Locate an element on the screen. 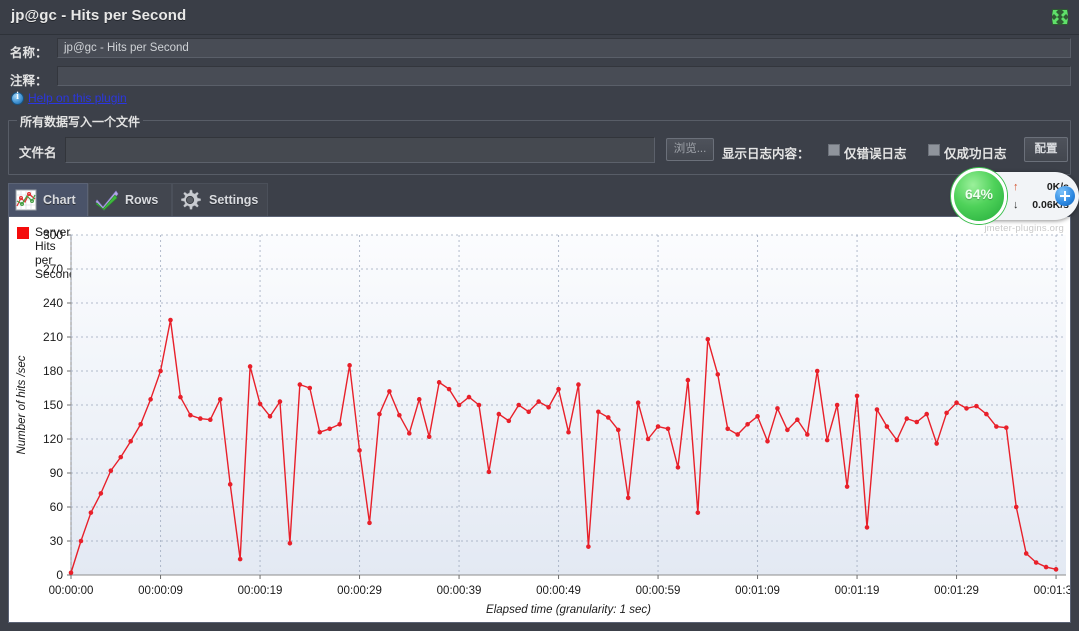 The image size is (1079, 631). svg-text: 60 is located at coordinates (57, 507).